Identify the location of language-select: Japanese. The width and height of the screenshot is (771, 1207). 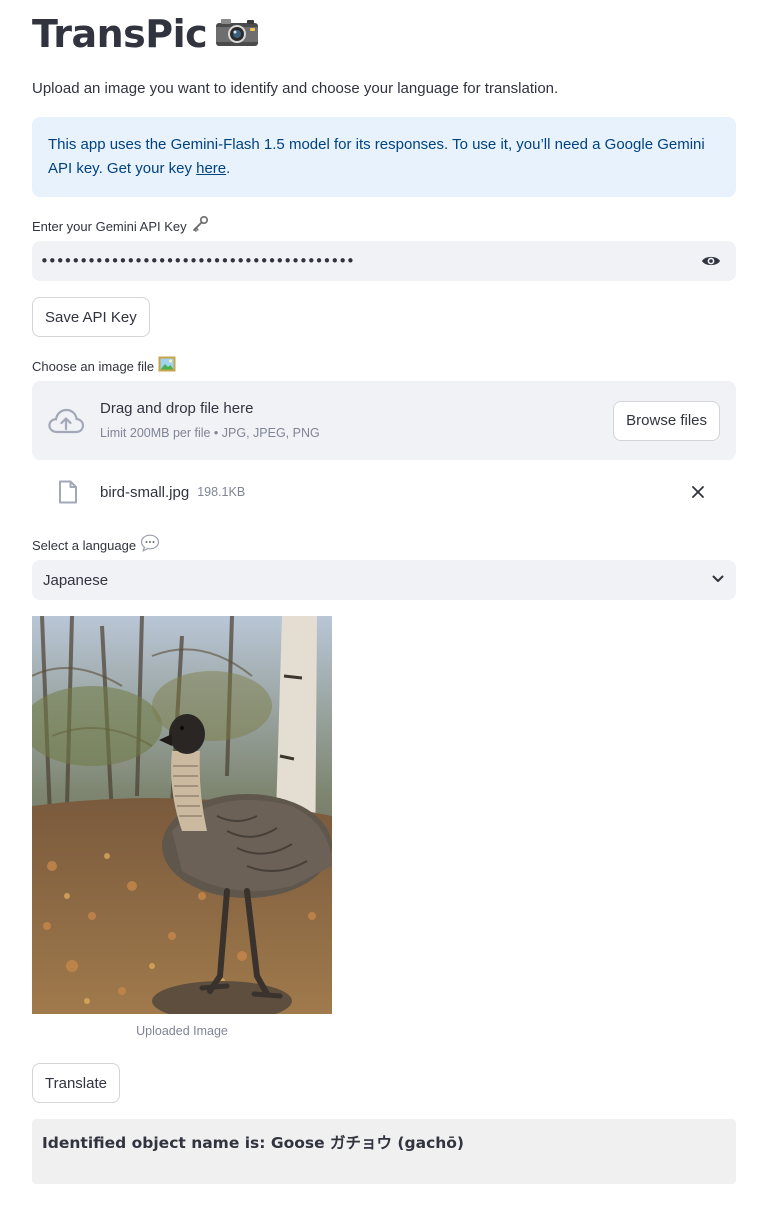
(384, 580).